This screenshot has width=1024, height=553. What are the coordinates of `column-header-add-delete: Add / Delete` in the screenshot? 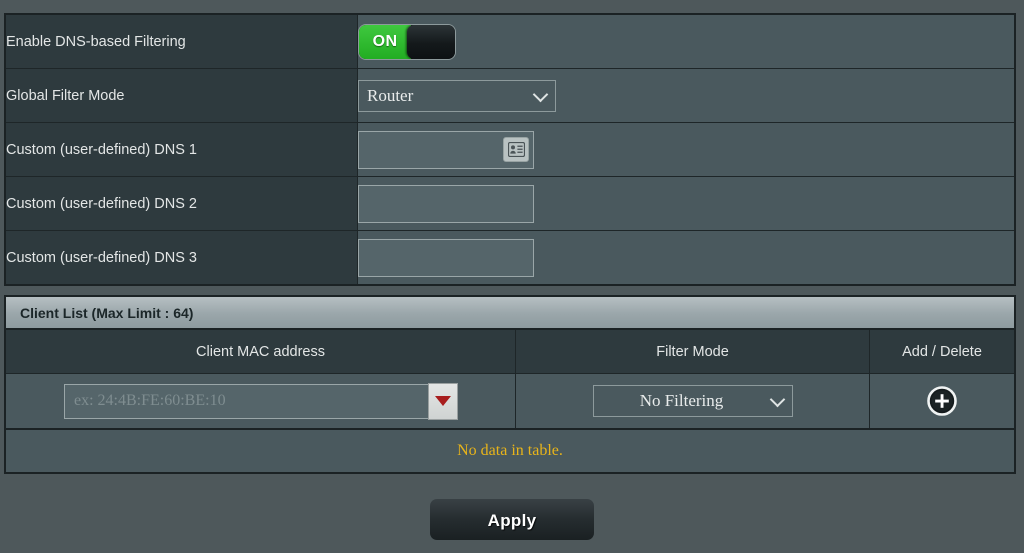 It's located at (941, 352).